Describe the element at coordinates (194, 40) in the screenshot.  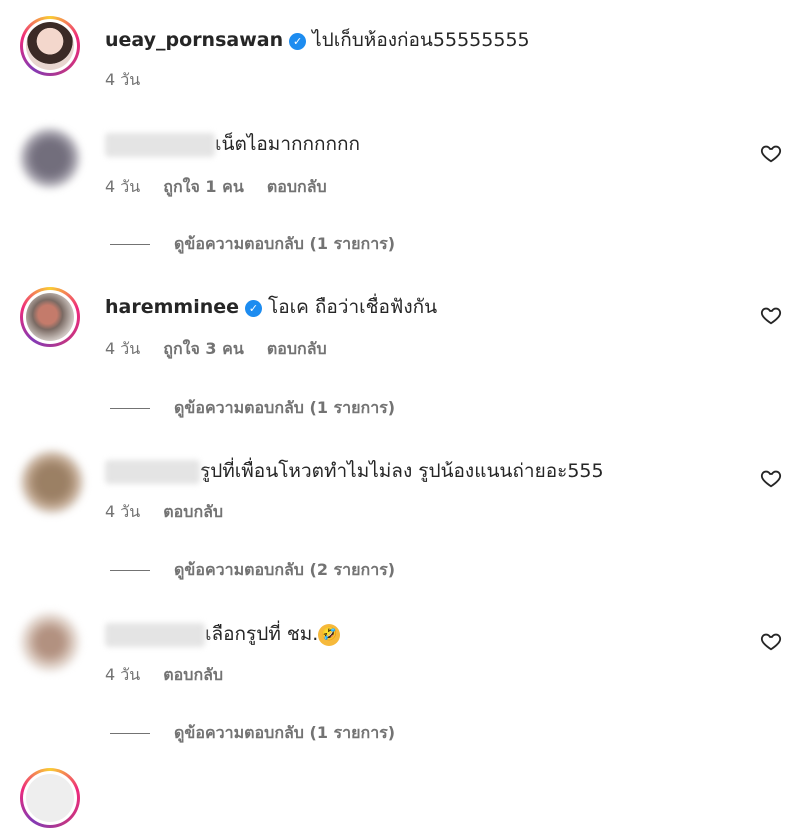
I see `comment-username: ueay_pornsawan` at that location.